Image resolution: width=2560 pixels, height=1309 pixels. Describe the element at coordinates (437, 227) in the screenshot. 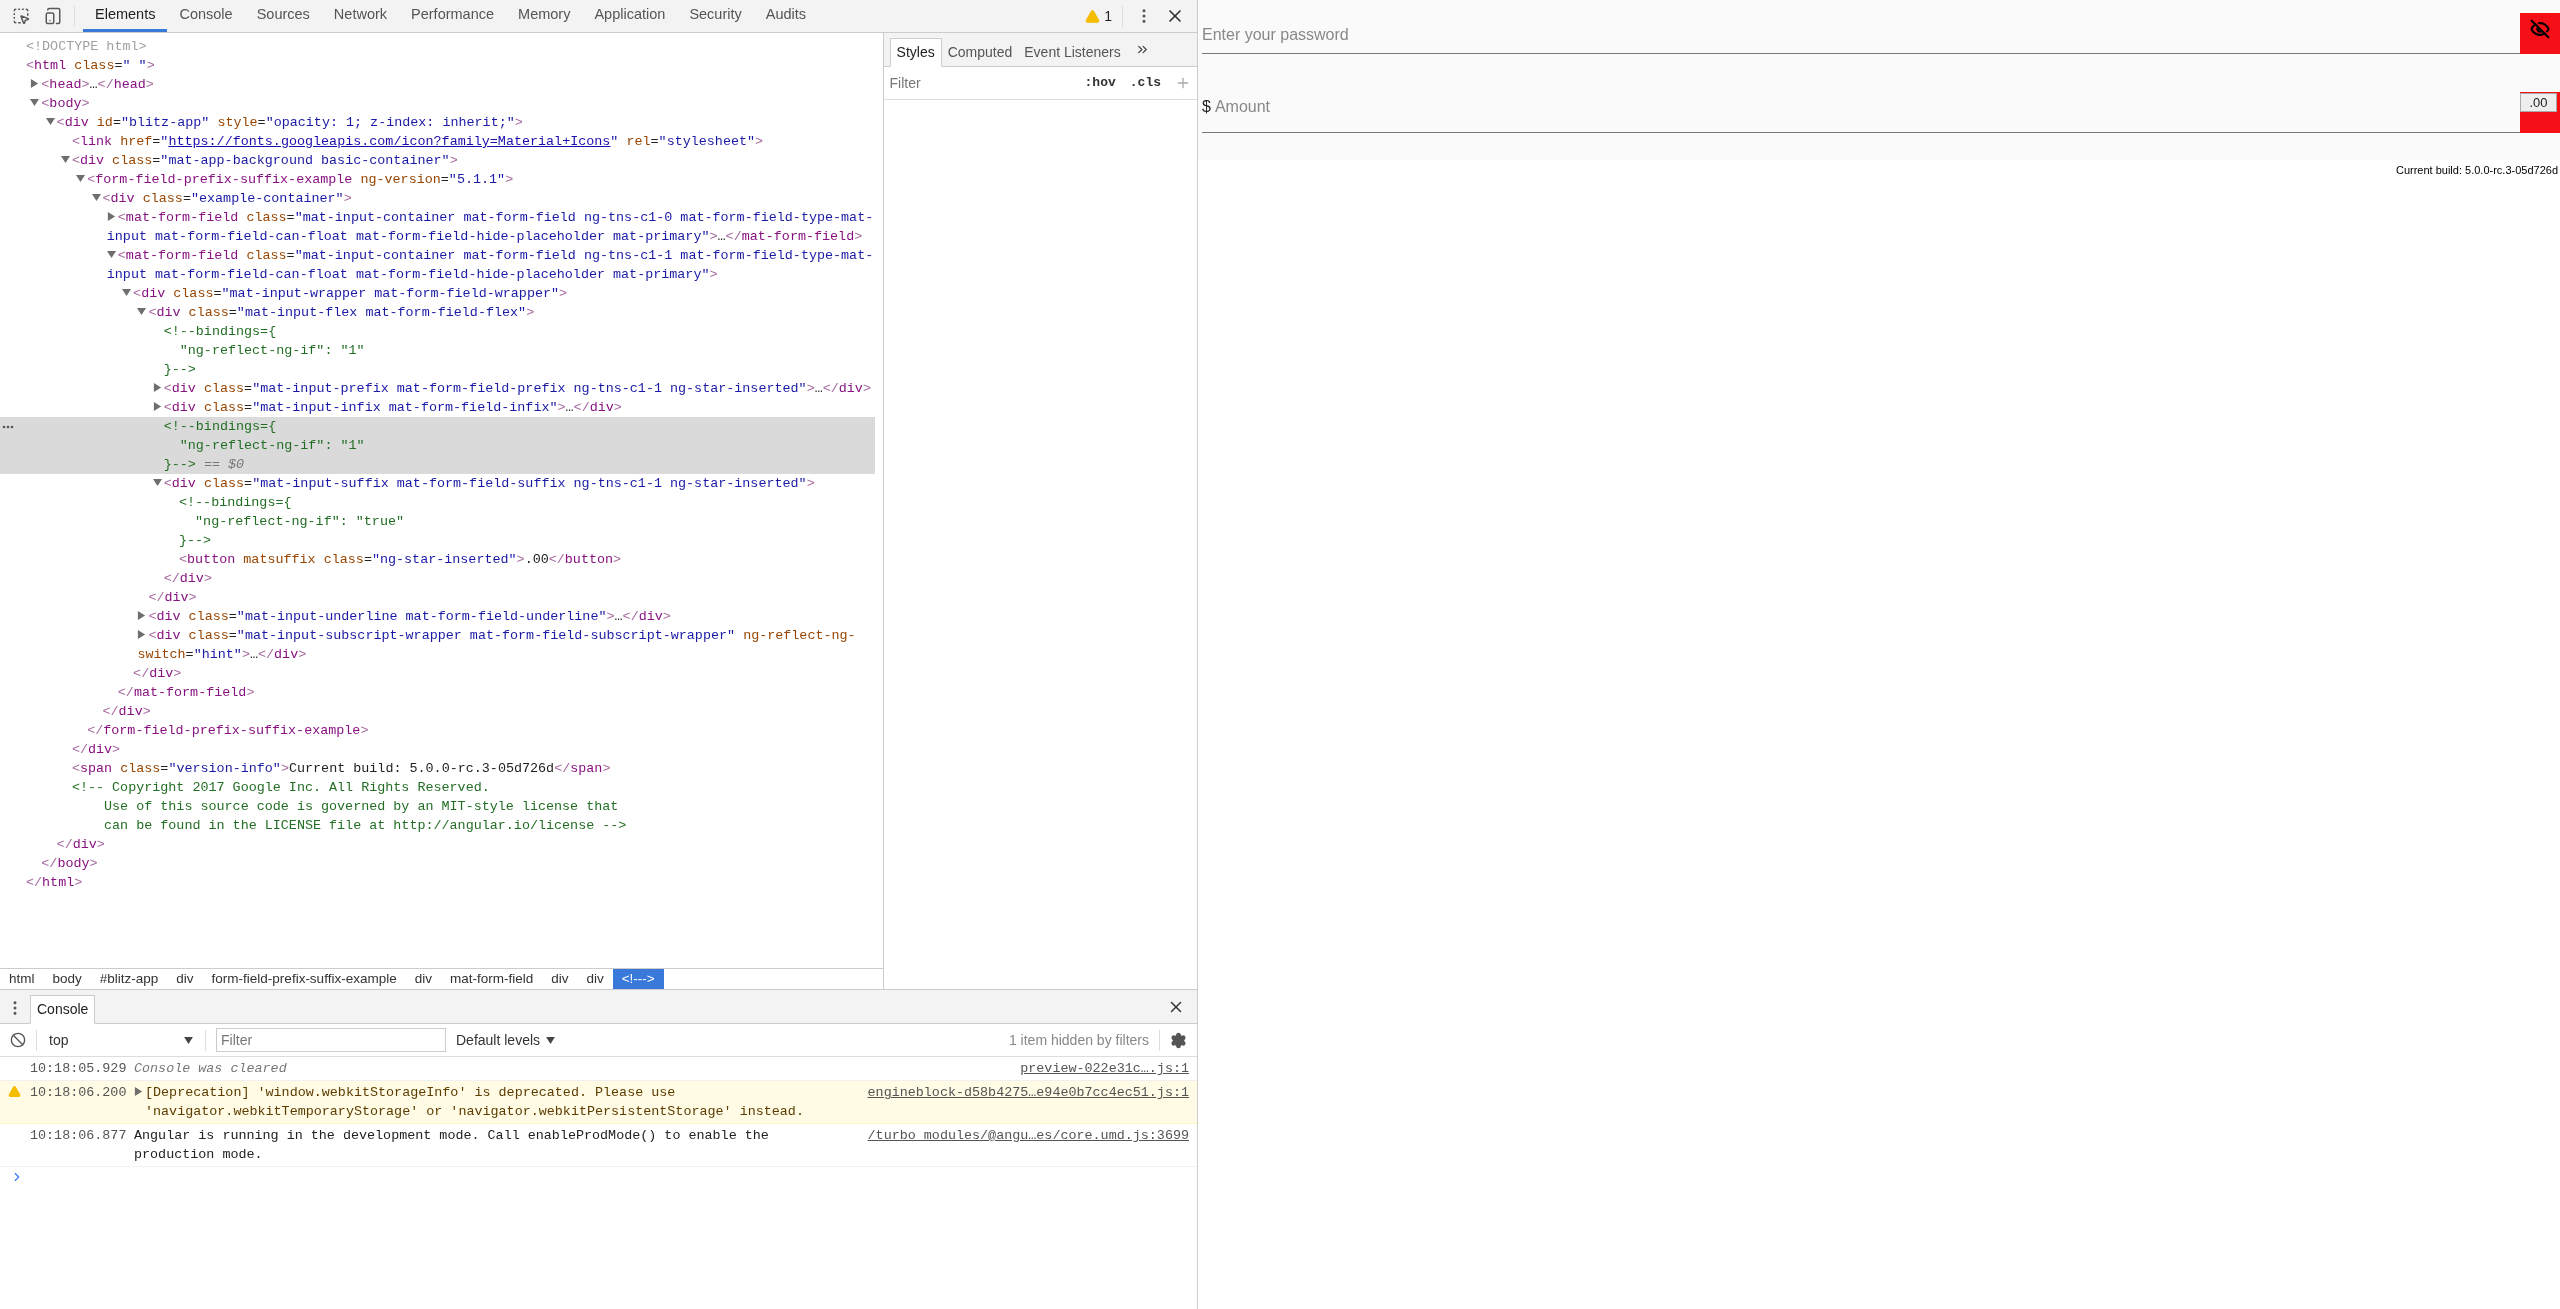

I see `dom-node: <mat-form-field class="mat-input-container mat-form-field ng-tns-c1-0 mat-form-field-type-mat-input mat-form-field-can-float mat-form-field-hide-placeholder mat-primary">…</mat-form-field>` at that location.